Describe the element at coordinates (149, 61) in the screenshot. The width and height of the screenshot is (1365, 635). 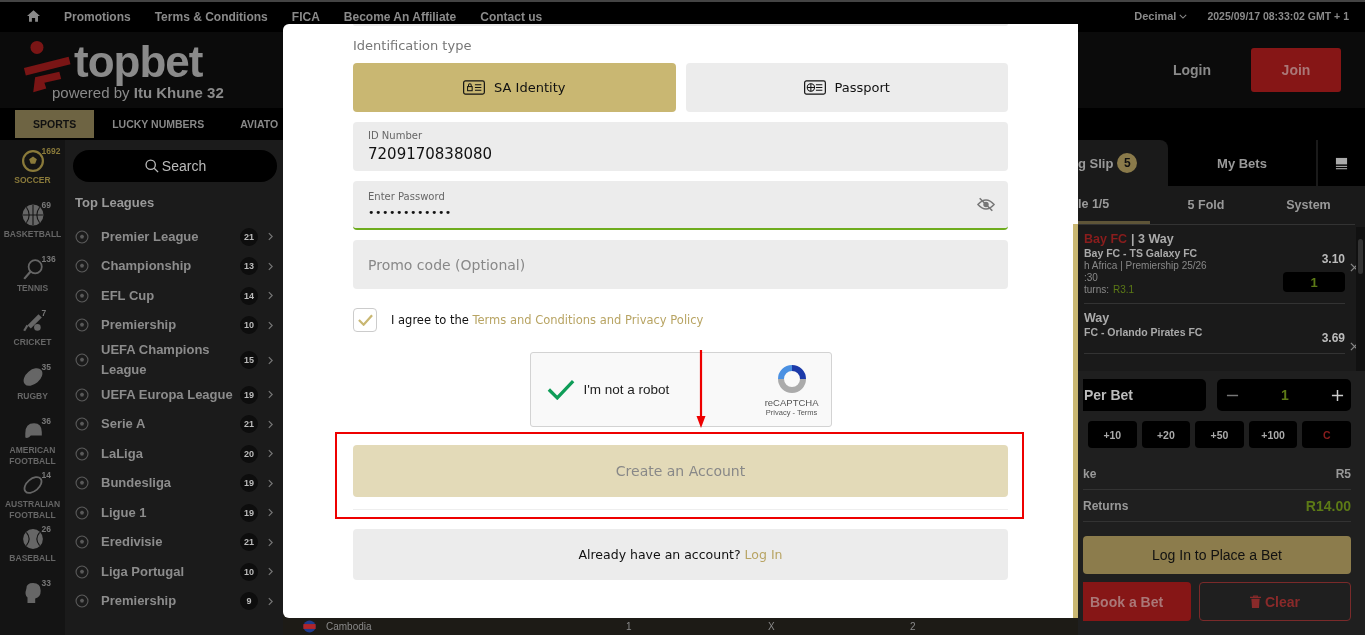
I see `logo-wordmark: topbet` at that location.